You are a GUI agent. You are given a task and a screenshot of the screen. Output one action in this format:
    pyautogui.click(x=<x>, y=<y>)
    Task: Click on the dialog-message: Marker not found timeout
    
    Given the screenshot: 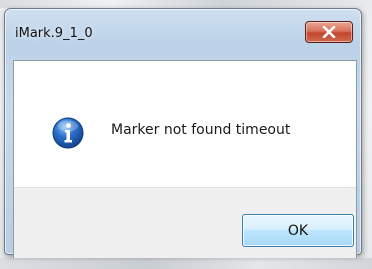 What is the action you would take?
    pyautogui.click(x=201, y=130)
    